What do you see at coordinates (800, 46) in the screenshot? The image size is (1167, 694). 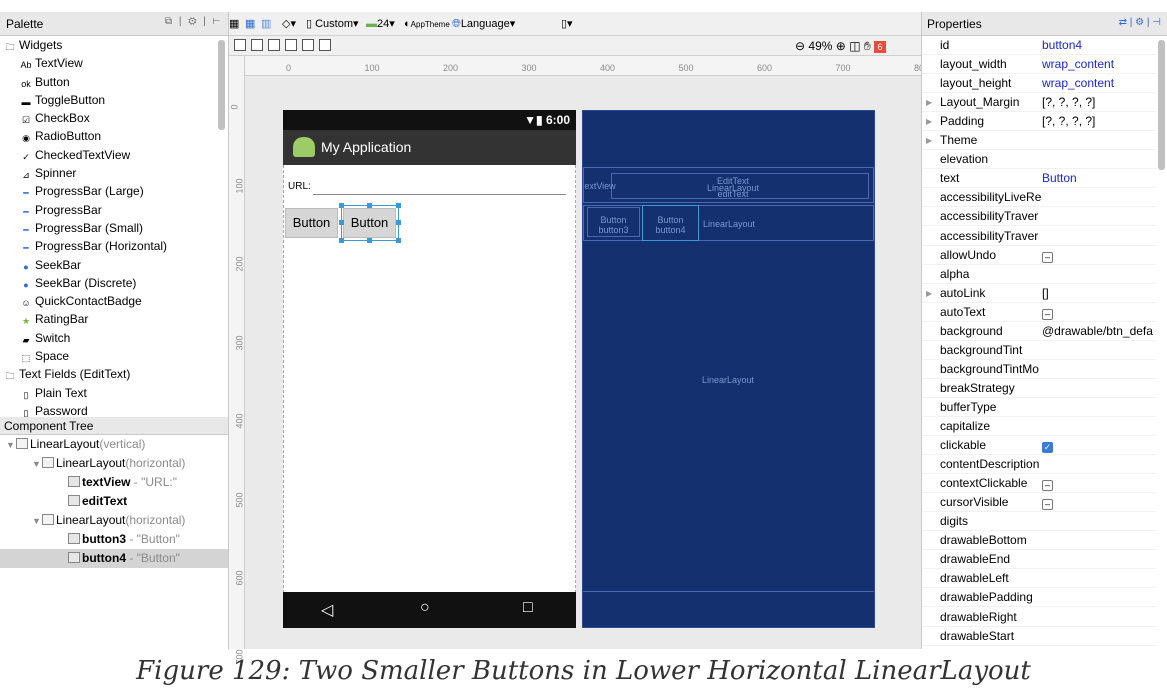 I see `zoom-out-icon: ⊖` at bounding box center [800, 46].